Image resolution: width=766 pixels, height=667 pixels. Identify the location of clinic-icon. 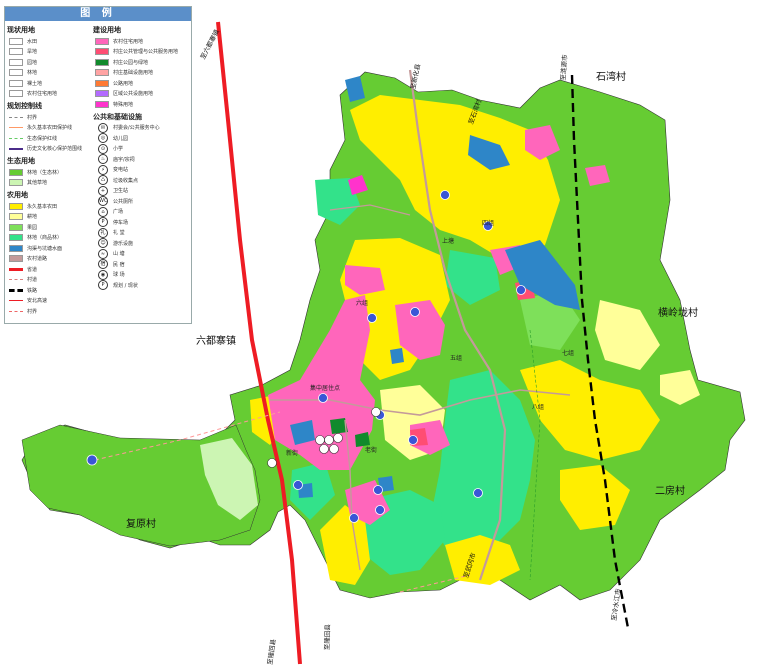
(338, 438).